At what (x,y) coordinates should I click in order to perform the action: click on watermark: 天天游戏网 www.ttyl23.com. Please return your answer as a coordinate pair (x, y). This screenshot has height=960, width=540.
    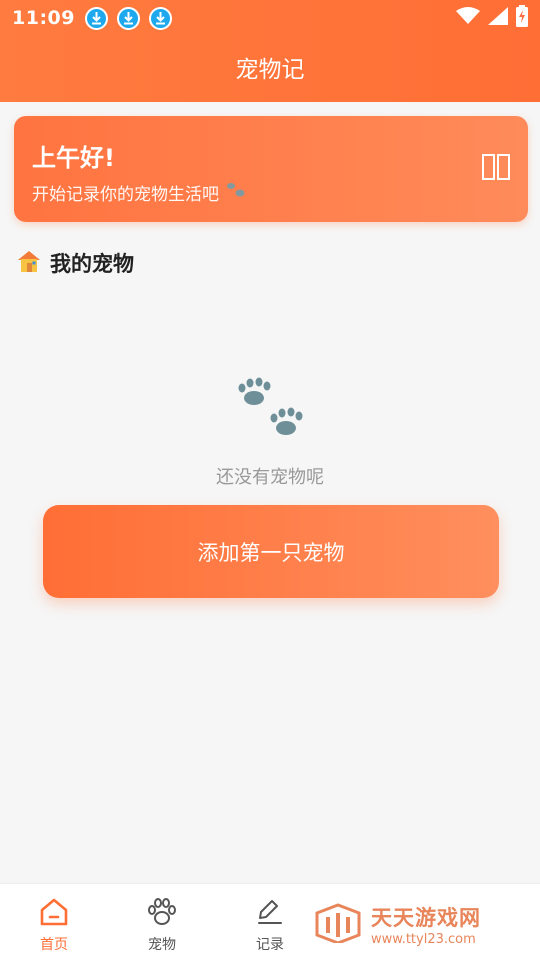
    Looking at the image, I should click on (397, 924).